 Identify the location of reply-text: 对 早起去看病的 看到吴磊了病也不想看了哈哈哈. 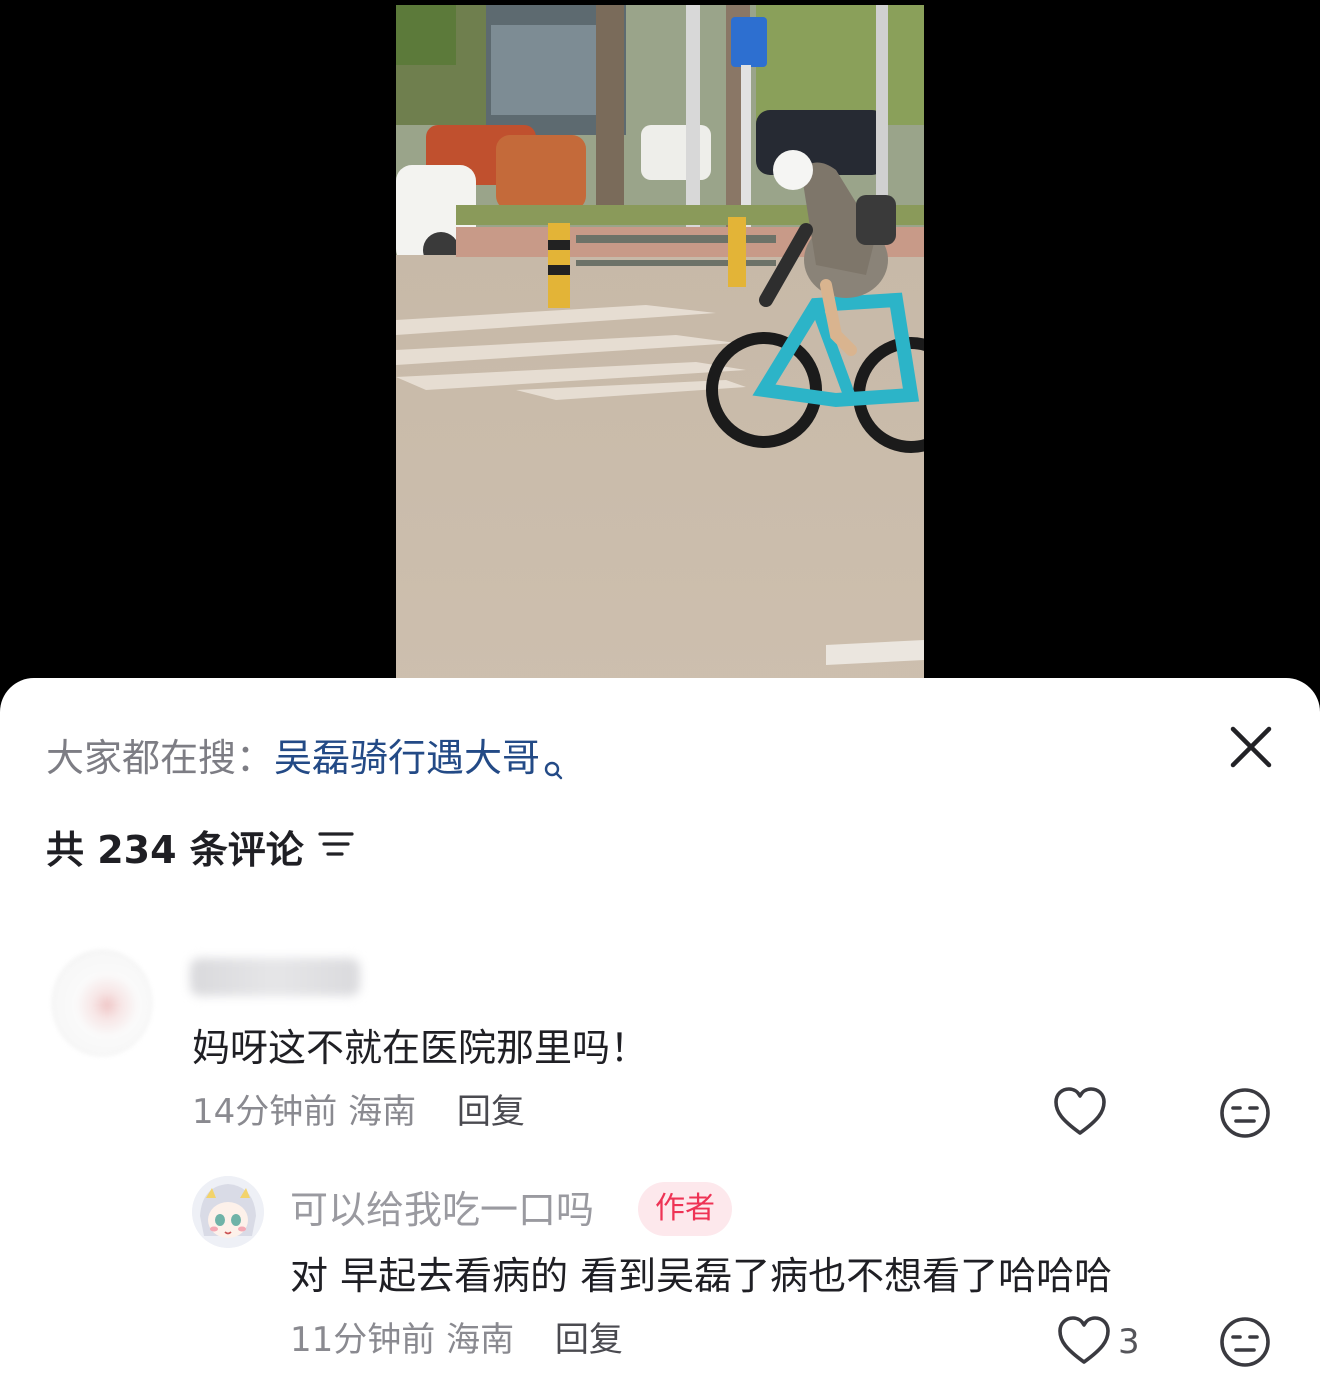
(701, 1276).